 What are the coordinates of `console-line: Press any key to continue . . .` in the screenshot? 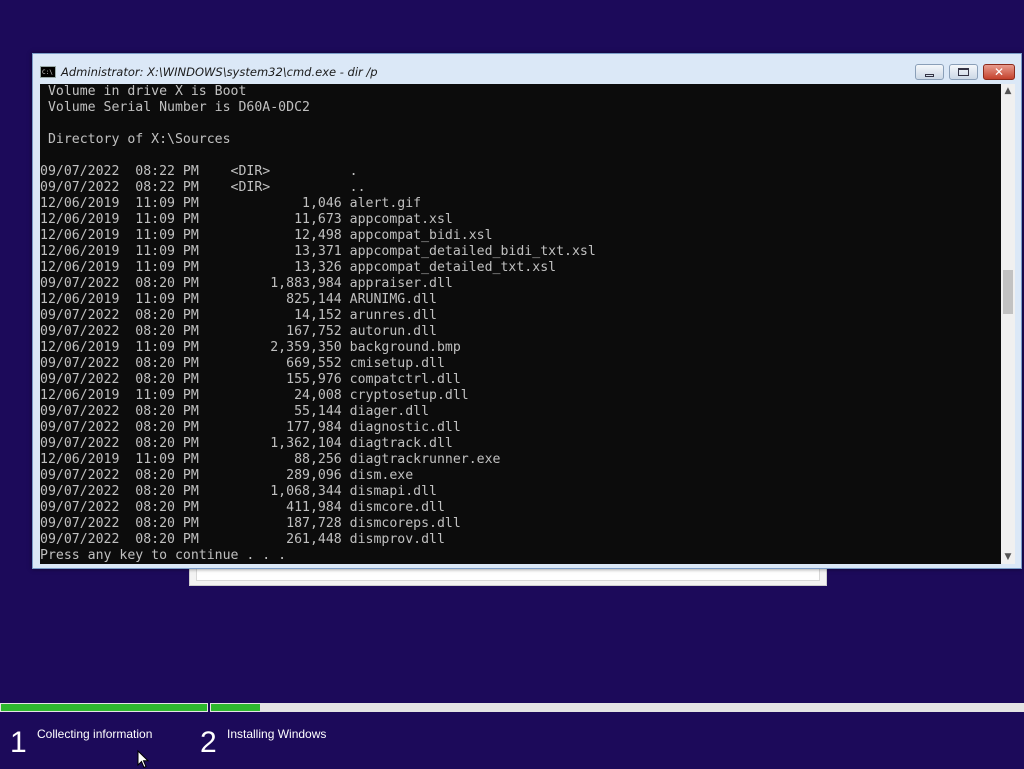 It's located at (163, 555).